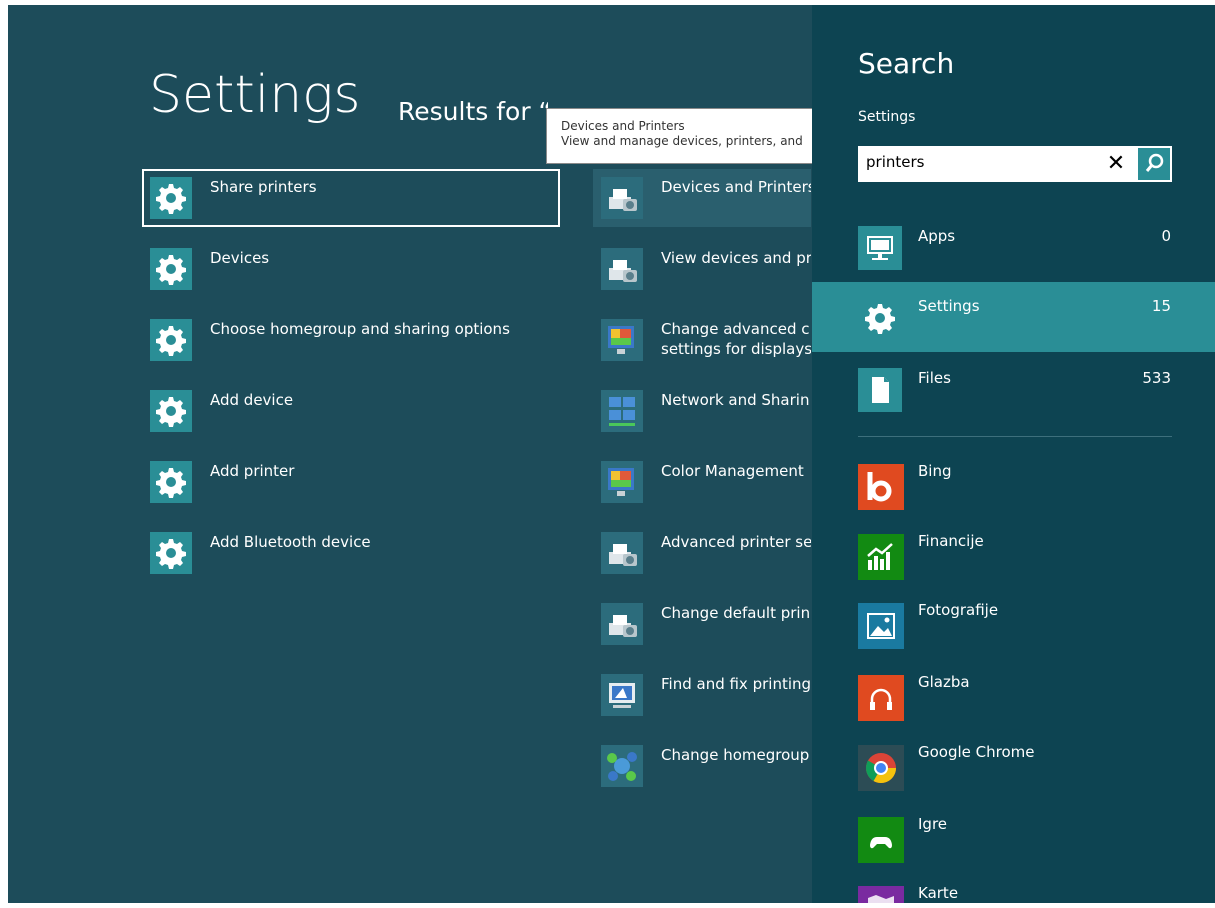 The height and width of the screenshot is (908, 1215). Describe the element at coordinates (1013, 765) in the screenshot. I see `app-google-chrome: Google Chrome` at that location.